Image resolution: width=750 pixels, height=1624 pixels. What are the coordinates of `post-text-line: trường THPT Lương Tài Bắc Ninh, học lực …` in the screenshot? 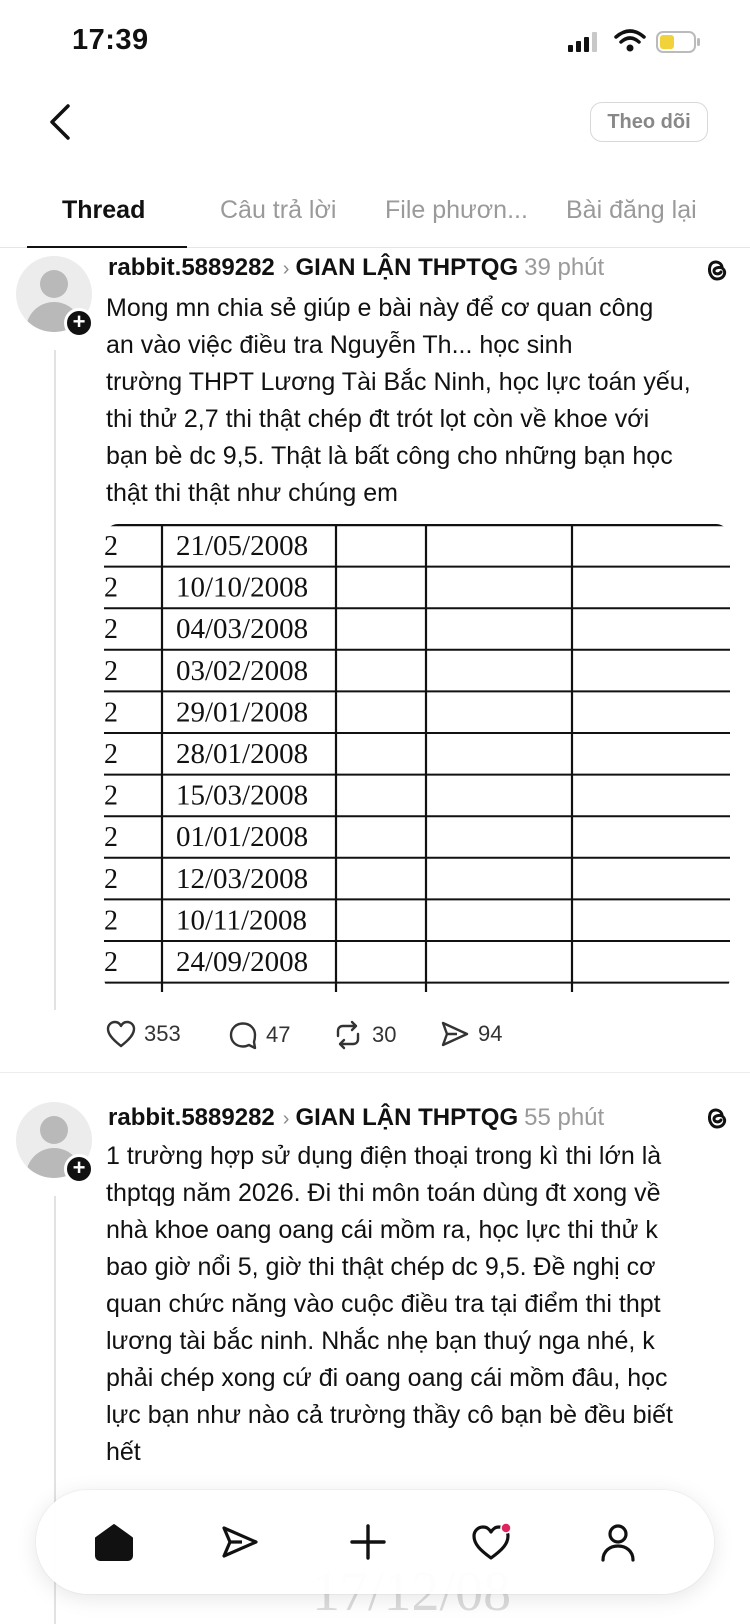 It's located at (398, 382).